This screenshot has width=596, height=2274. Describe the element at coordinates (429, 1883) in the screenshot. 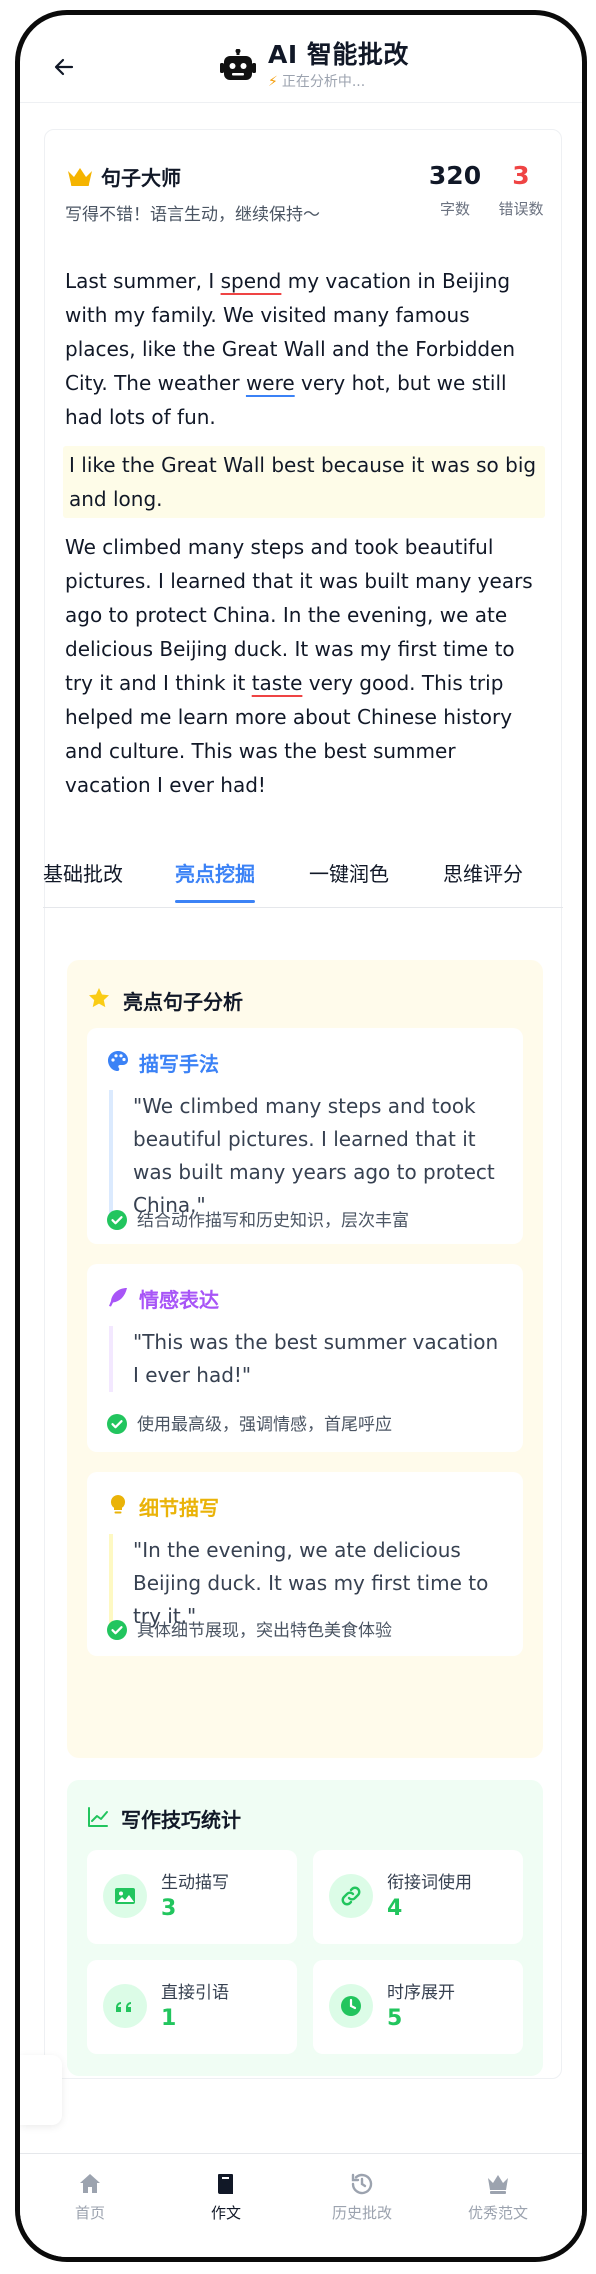

I see `skill-label: 衔接词使用` at that location.